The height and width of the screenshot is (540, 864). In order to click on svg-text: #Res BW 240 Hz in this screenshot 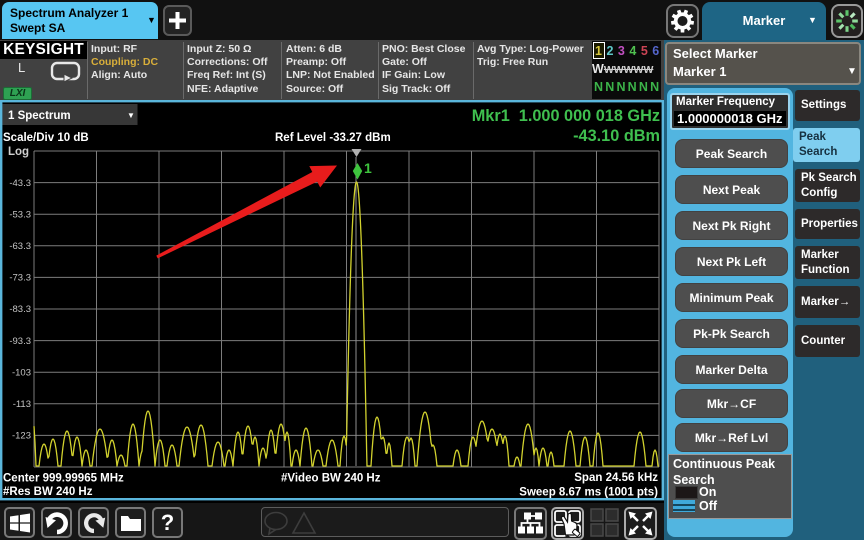, I will do `click(48, 492)`.